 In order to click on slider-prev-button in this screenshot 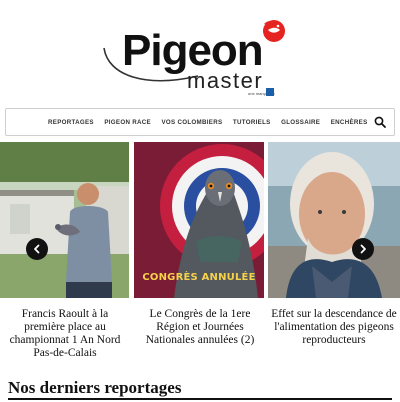, I will do `click(37, 249)`.